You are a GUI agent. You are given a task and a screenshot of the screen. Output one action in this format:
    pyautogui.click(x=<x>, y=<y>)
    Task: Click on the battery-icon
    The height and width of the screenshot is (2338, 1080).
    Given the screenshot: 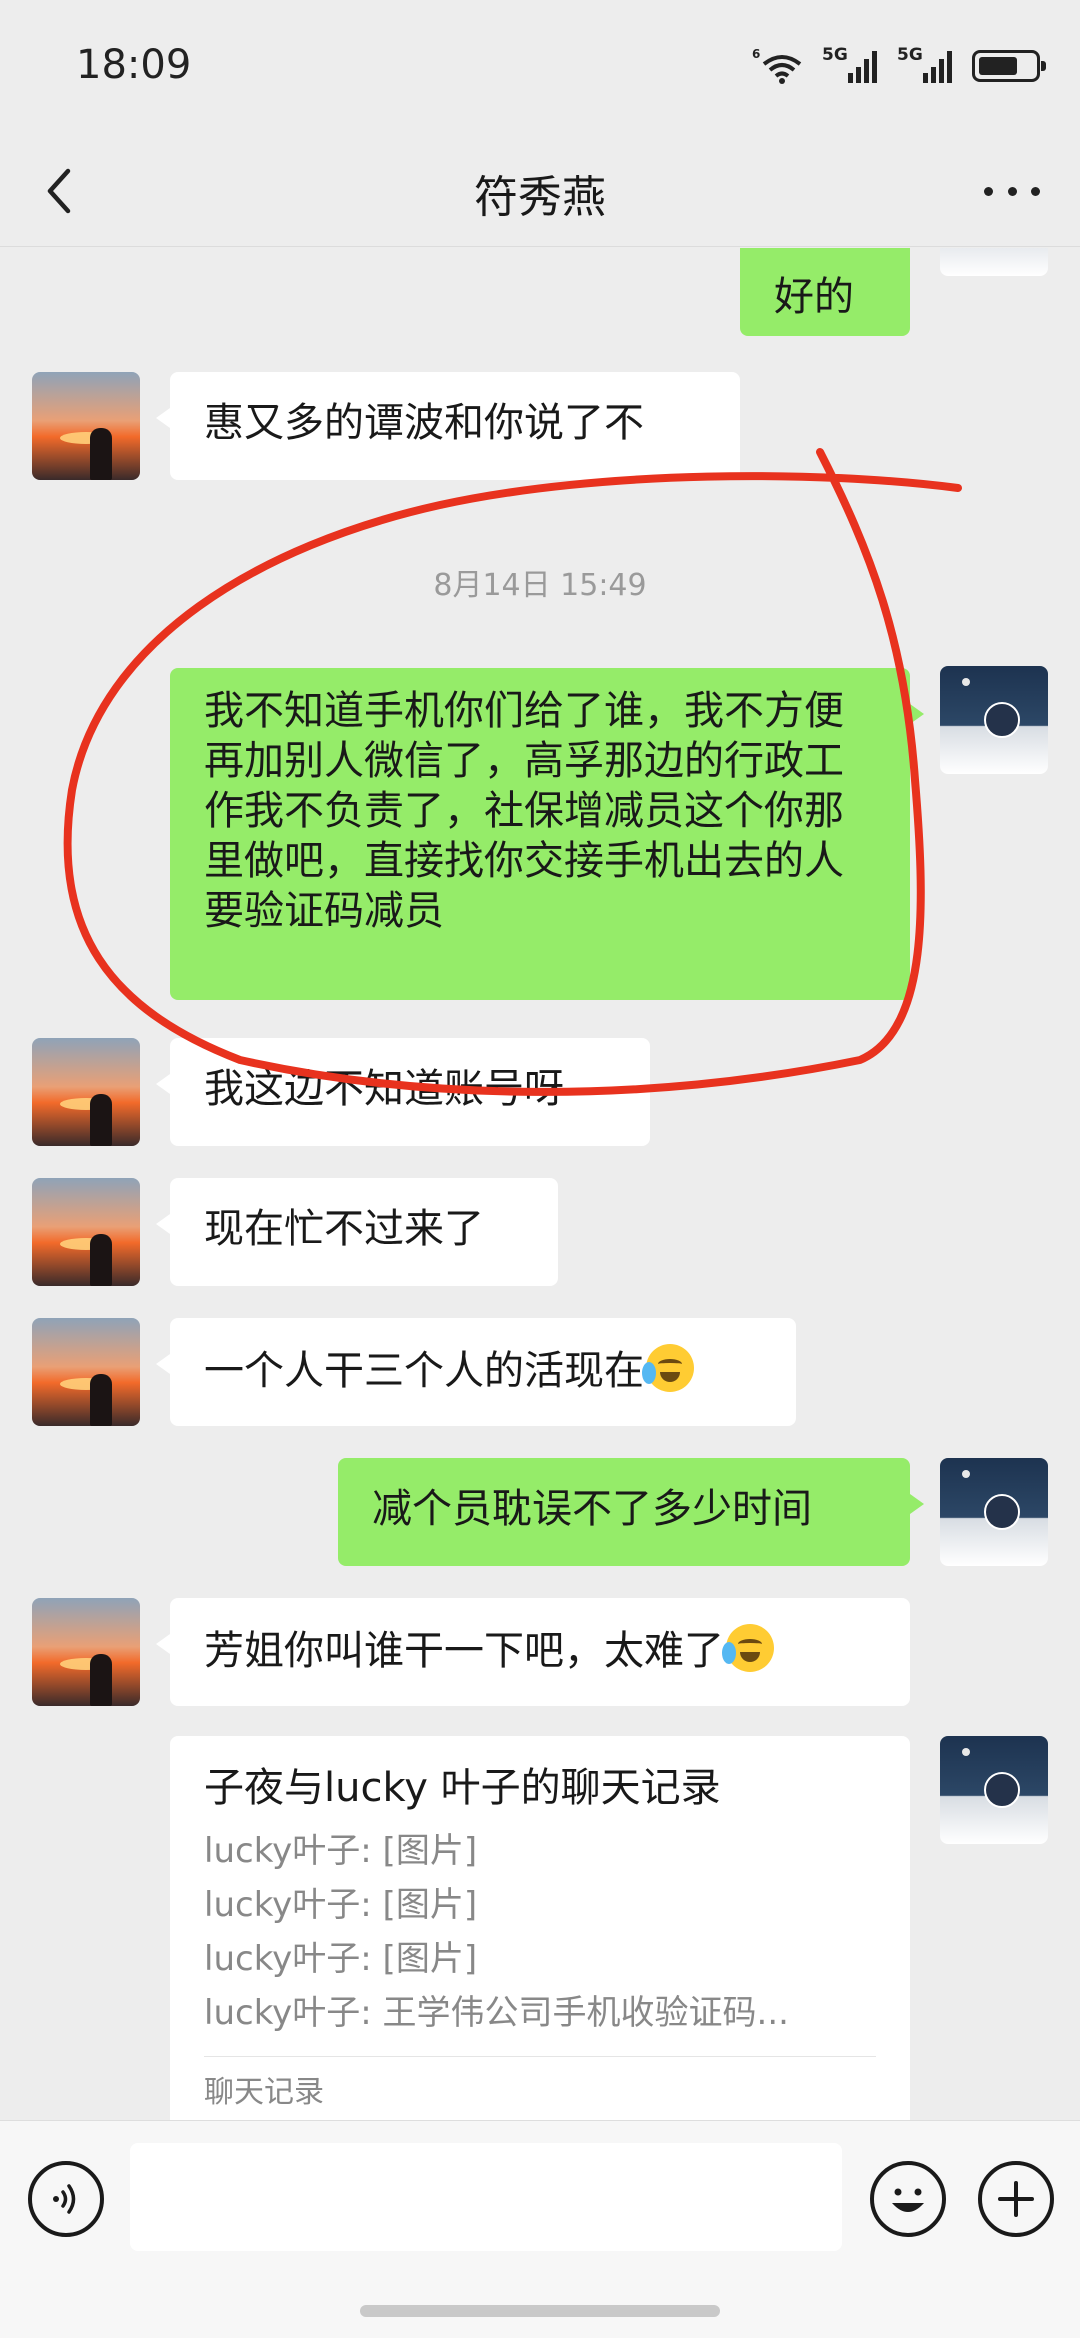 What is the action you would take?
    pyautogui.click(x=1009, y=66)
    